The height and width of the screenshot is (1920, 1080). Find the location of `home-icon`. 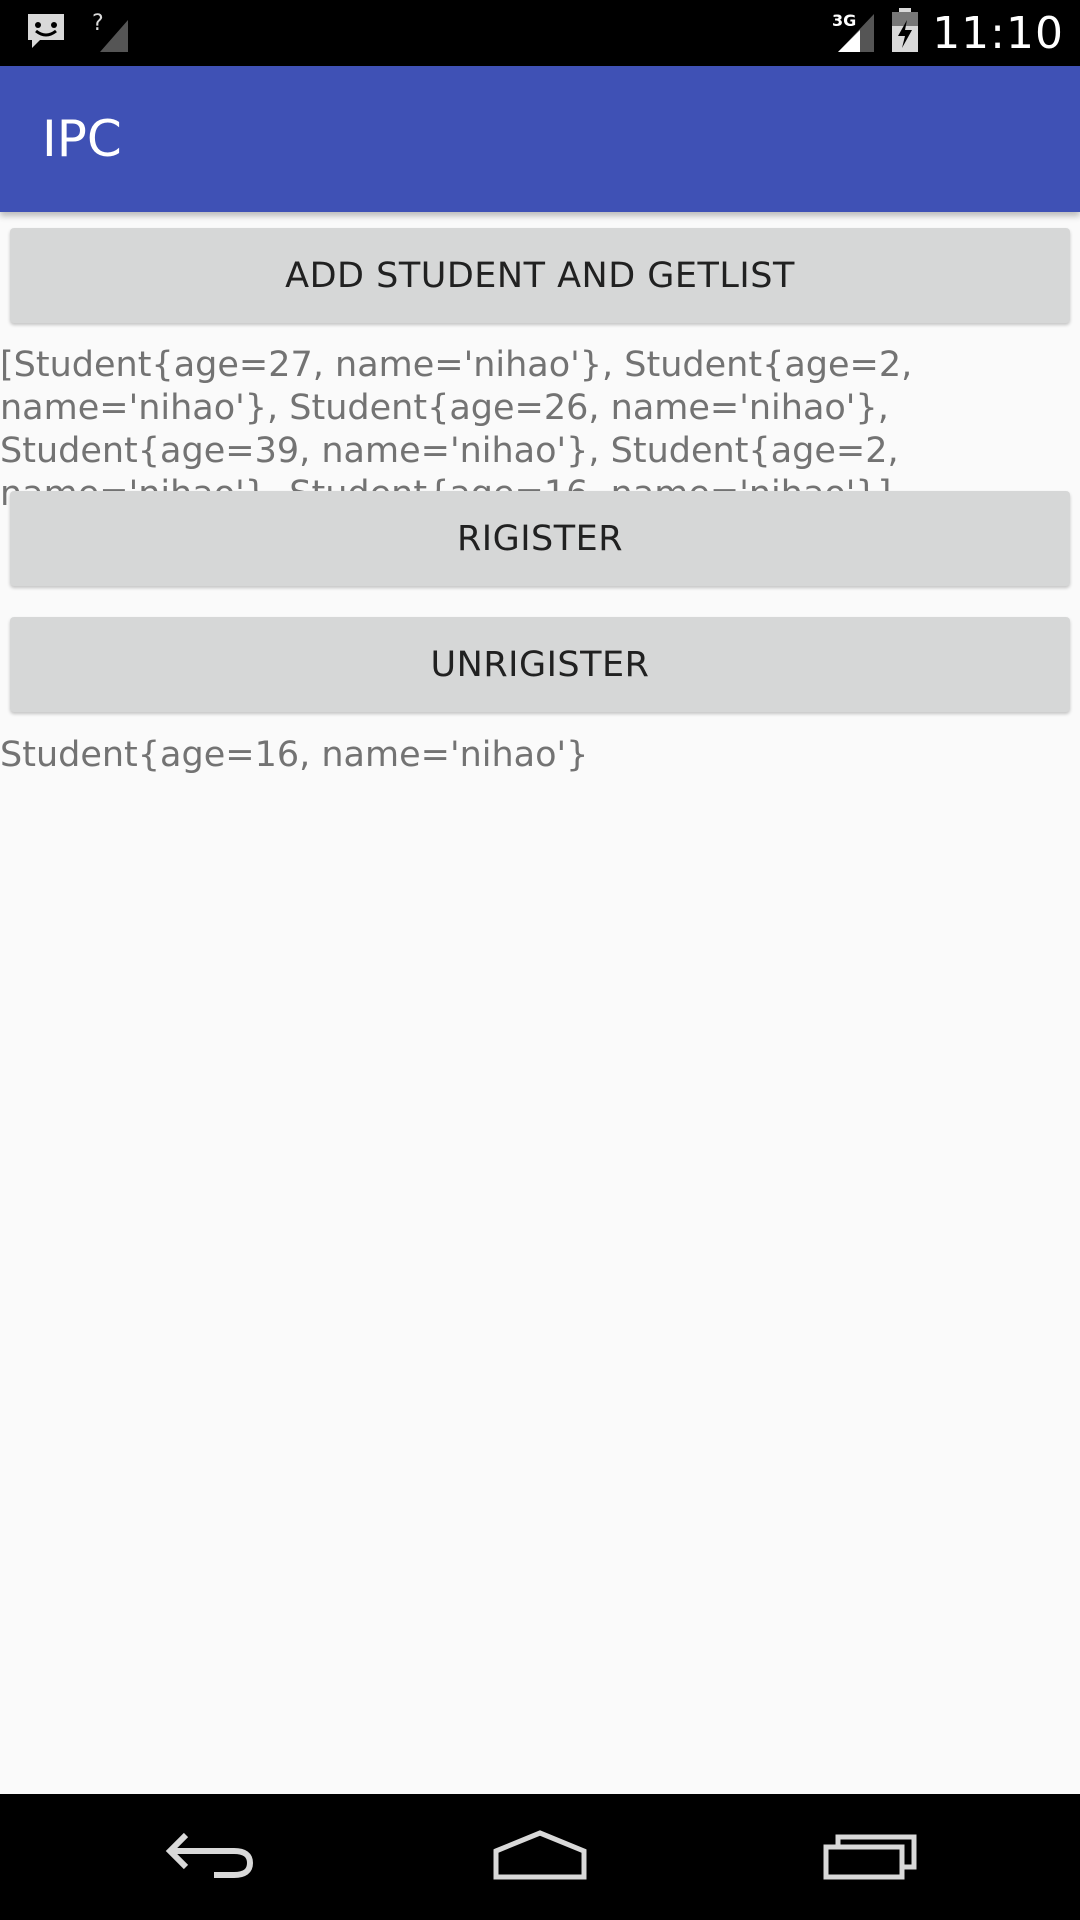

home-icon is located at coordinates (540, 1857).